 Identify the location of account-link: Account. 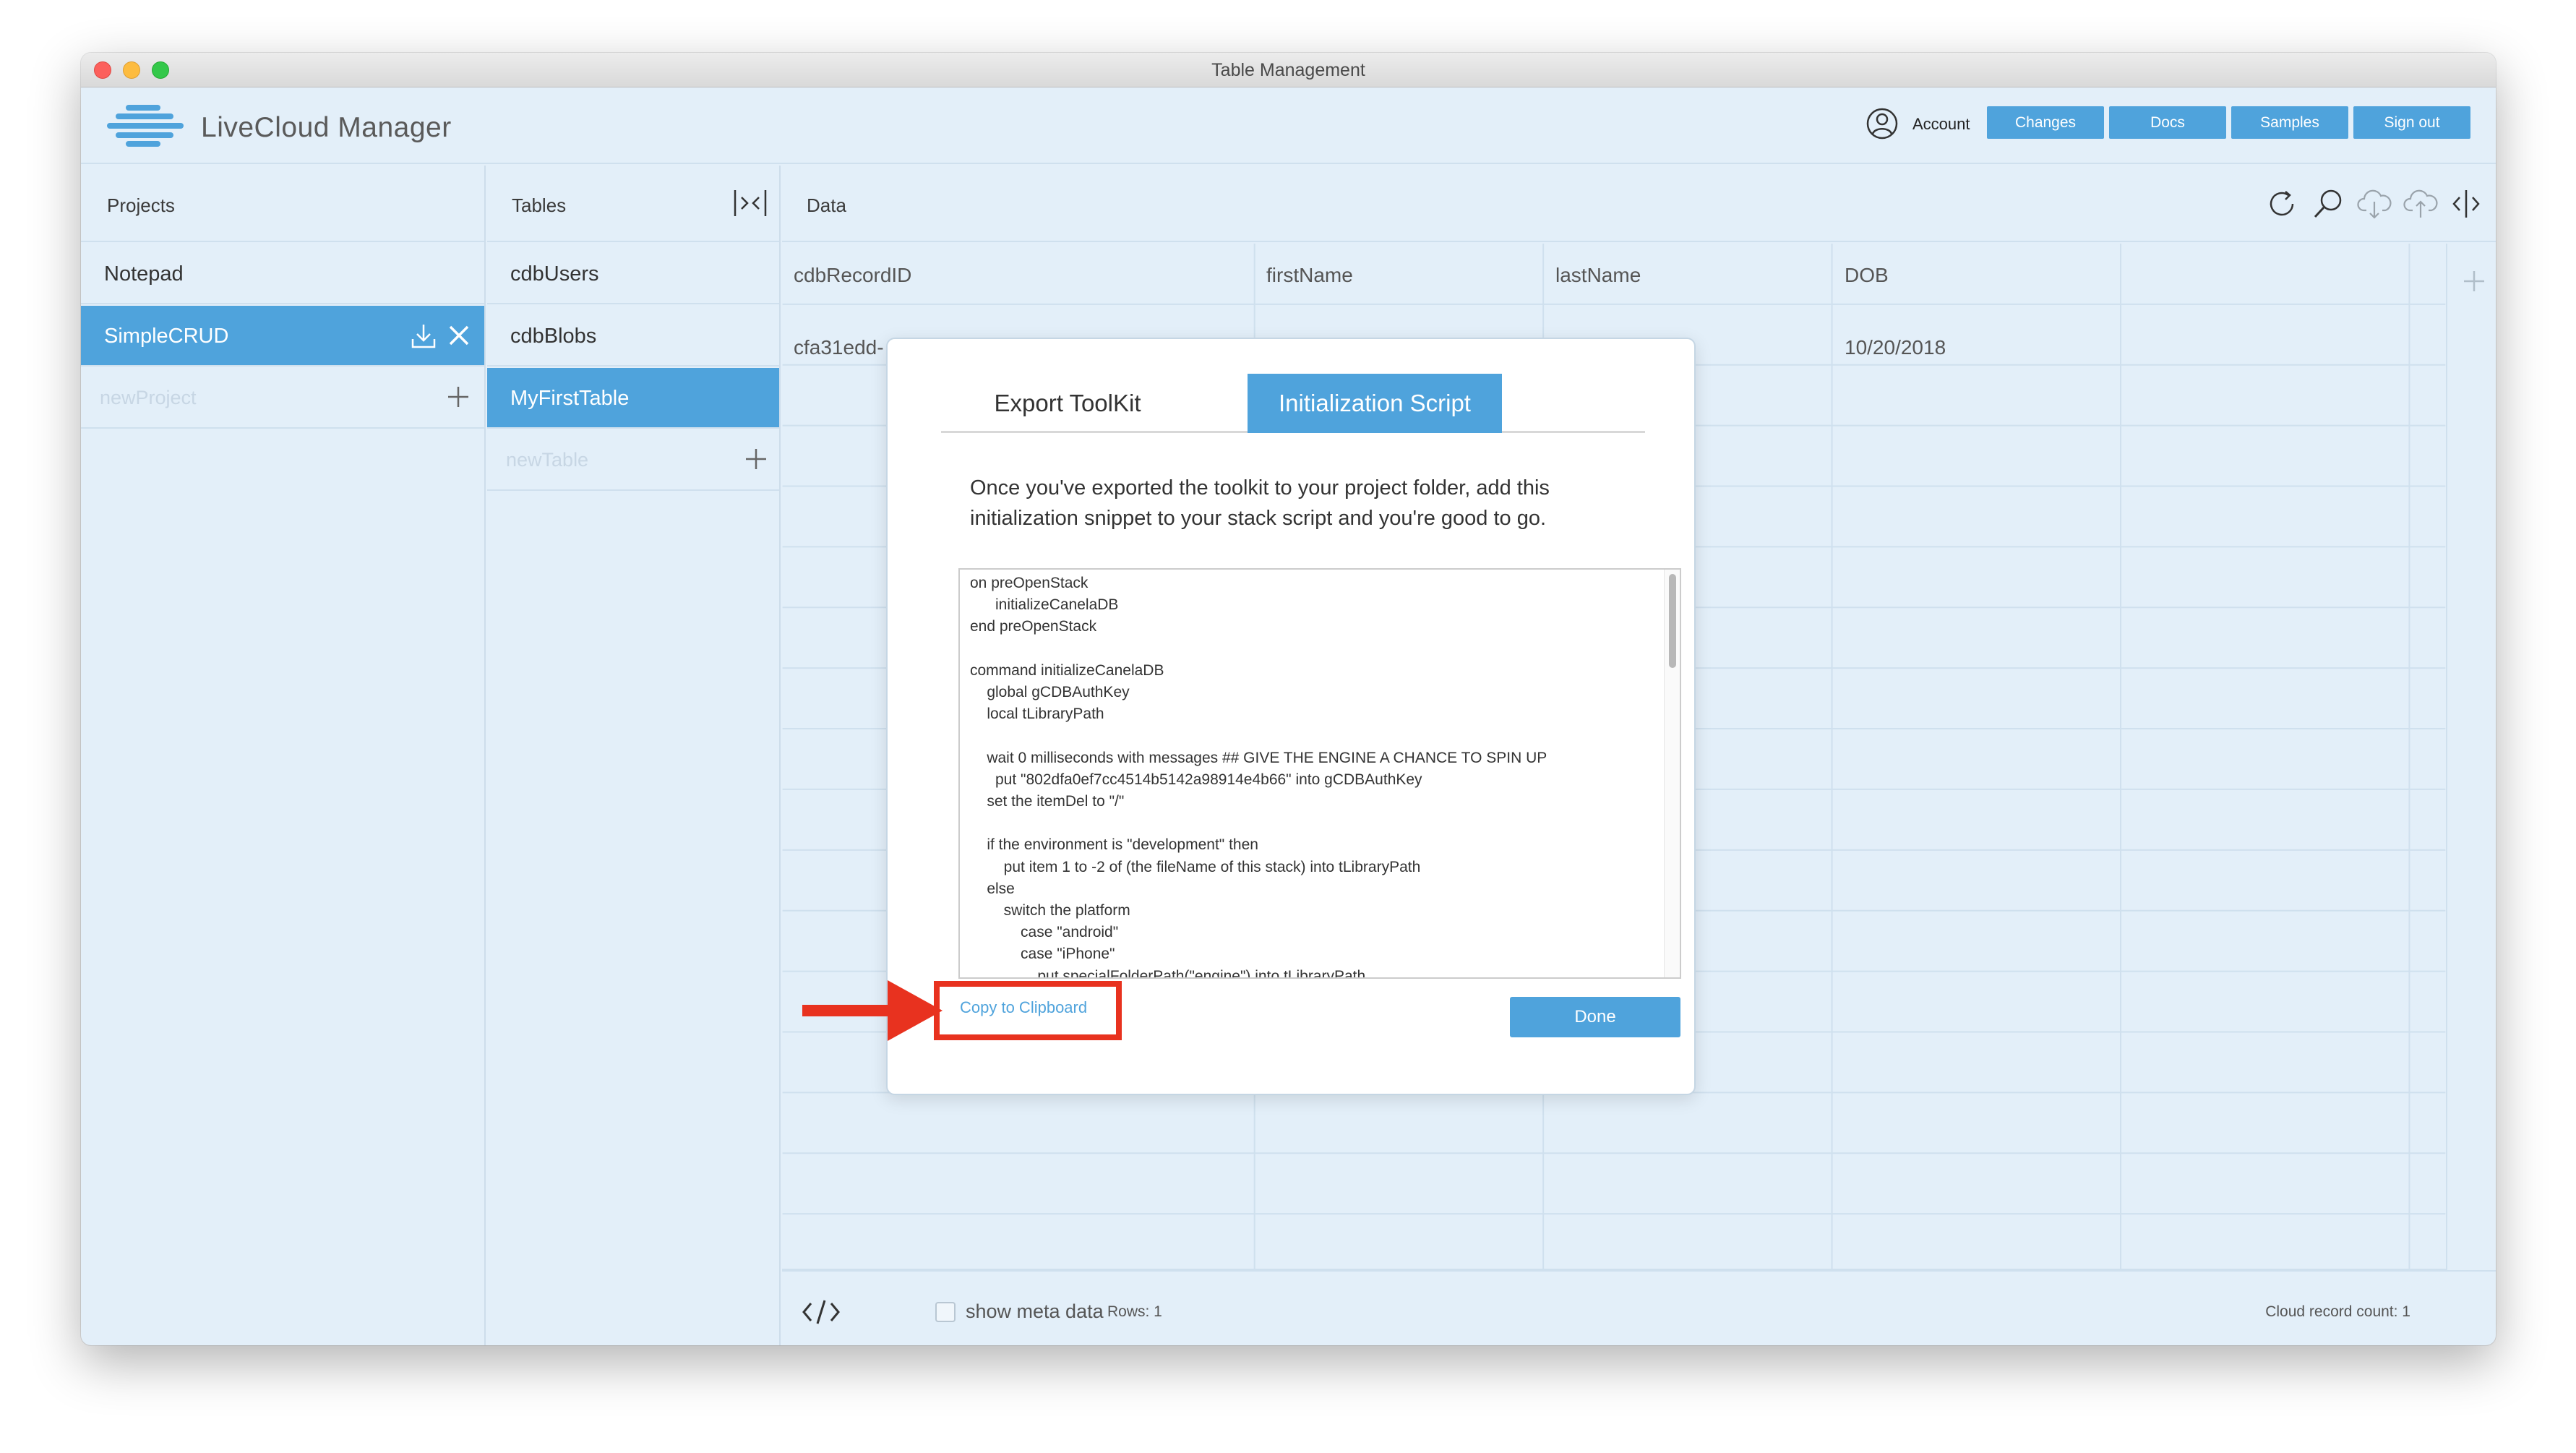
(1941, 124).